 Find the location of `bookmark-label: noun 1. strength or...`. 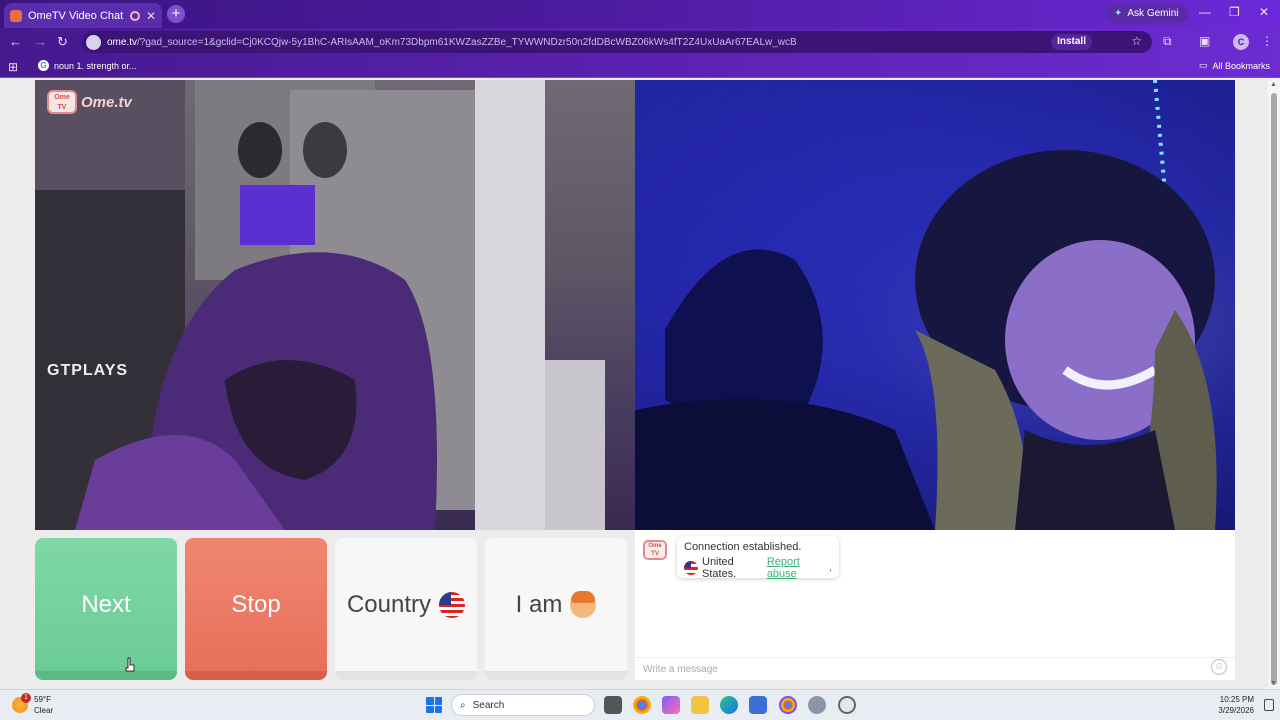

bookmark-label: noun 1. strength or... is located at coordinates (95, 65).